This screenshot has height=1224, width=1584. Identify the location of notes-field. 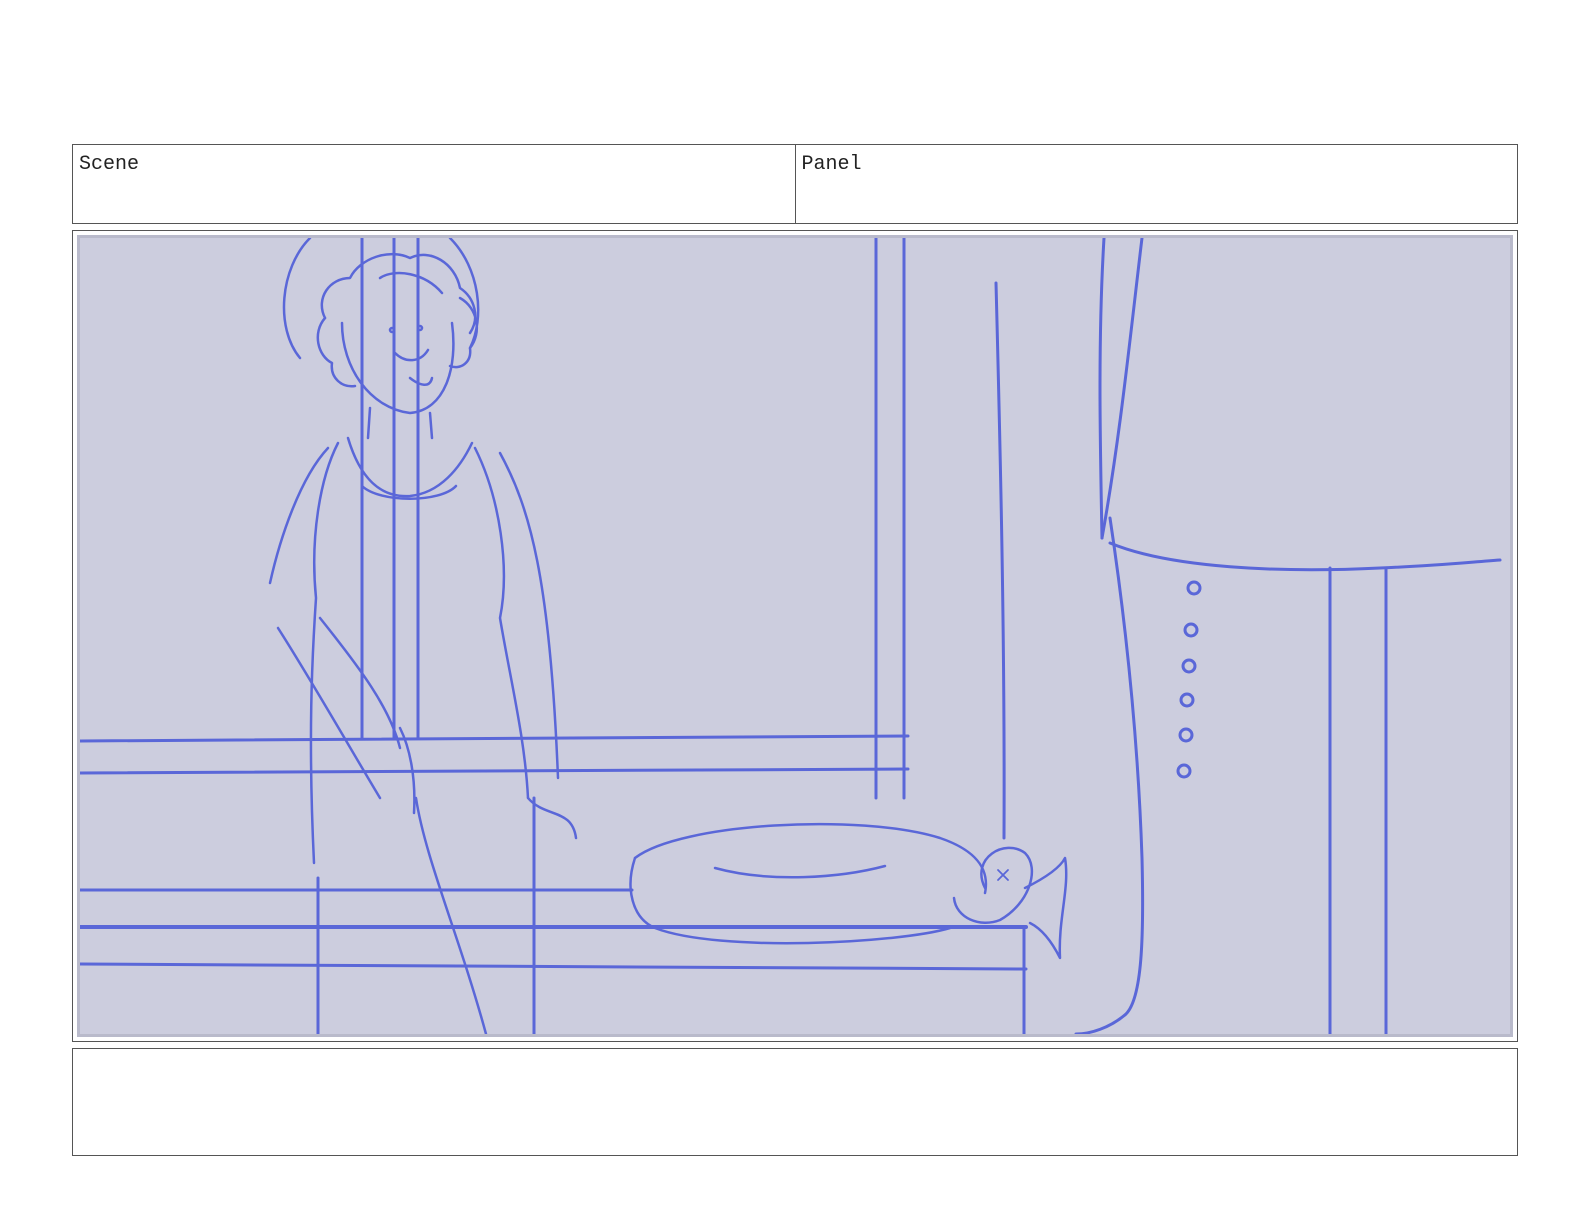
(795, 1102).